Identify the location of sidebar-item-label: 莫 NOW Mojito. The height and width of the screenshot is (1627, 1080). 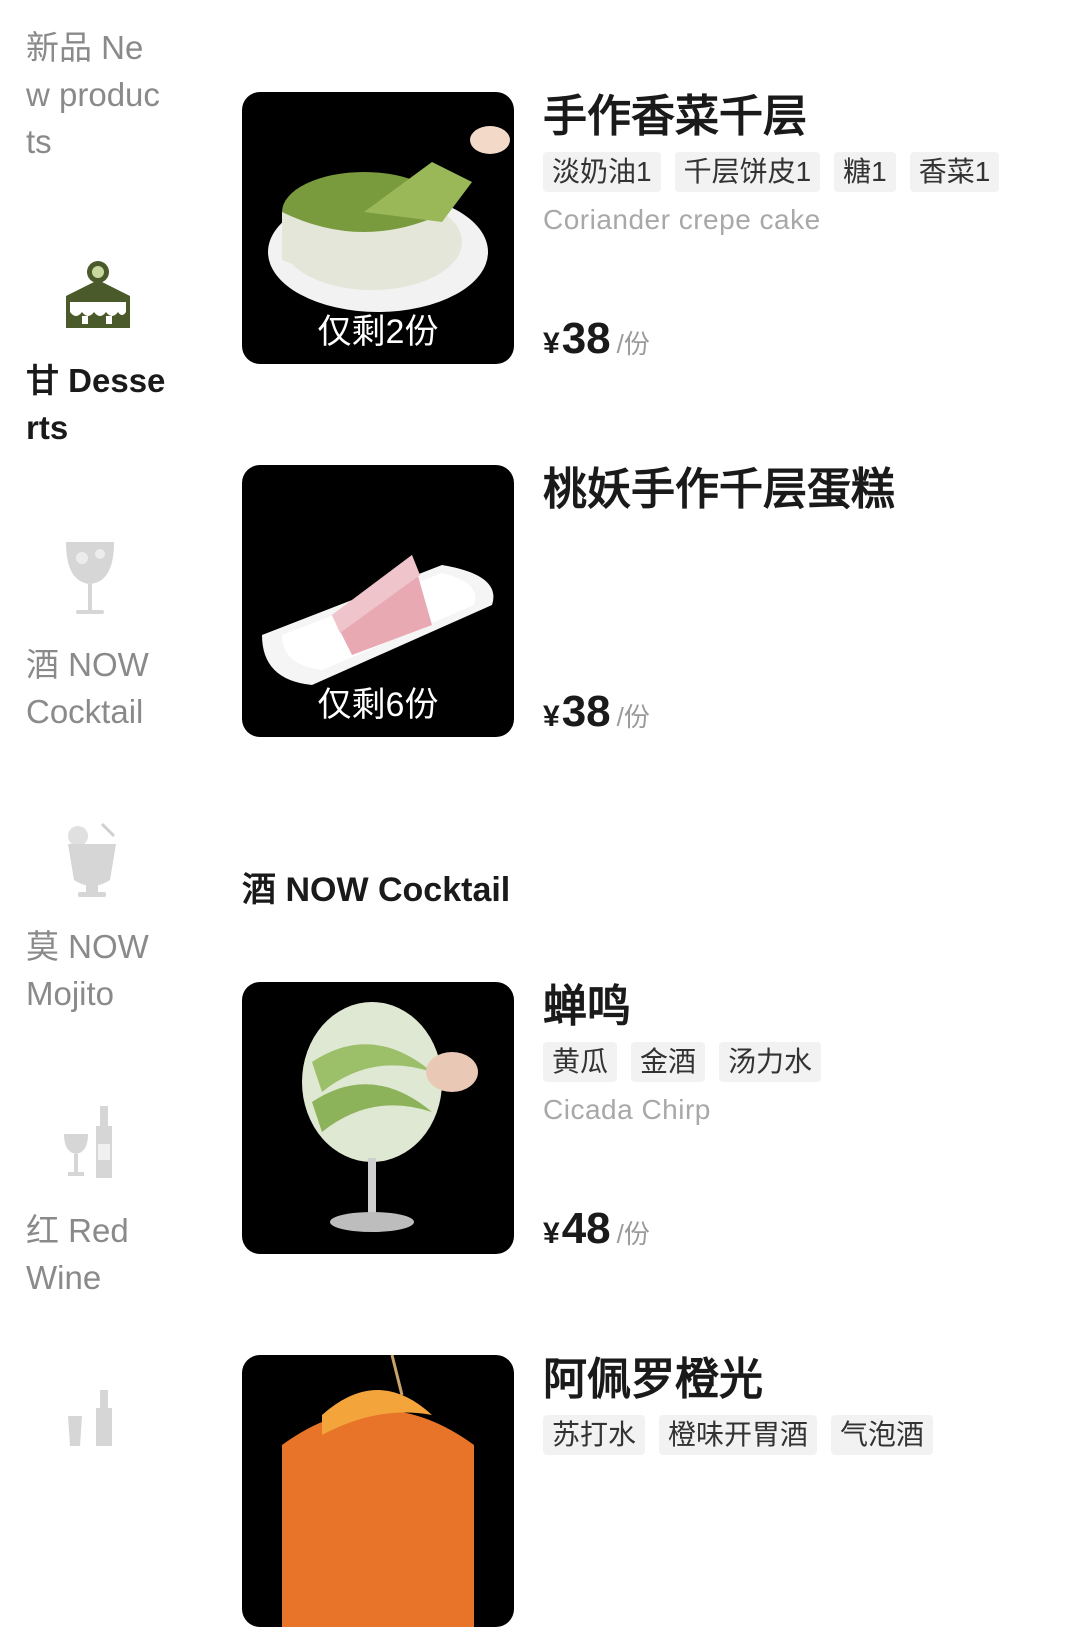
(87, 970).